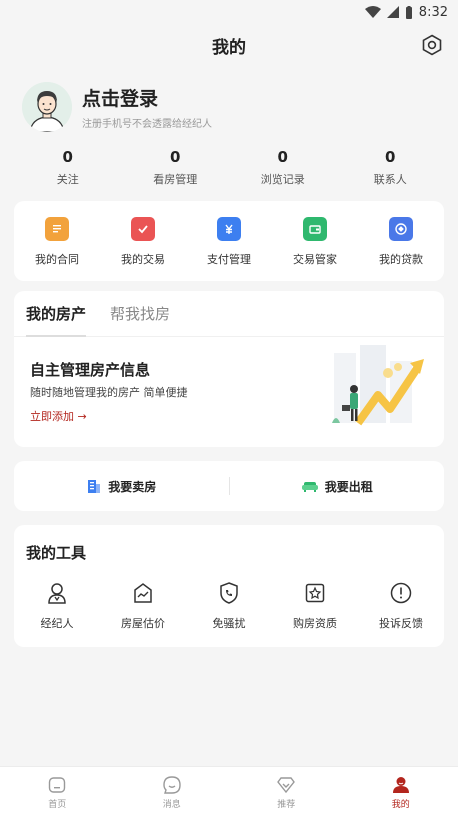 This screenshot has width=458, height=814. What do you see at coordinates (315, 249) in the screenshot?
I see `trade-manager-button: 交易管家` at bounding box center [315, 249].